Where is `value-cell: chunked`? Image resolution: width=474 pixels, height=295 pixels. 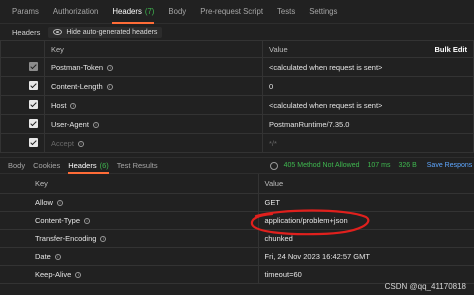
value-cell: chunked is located at coordinates (365, 238).